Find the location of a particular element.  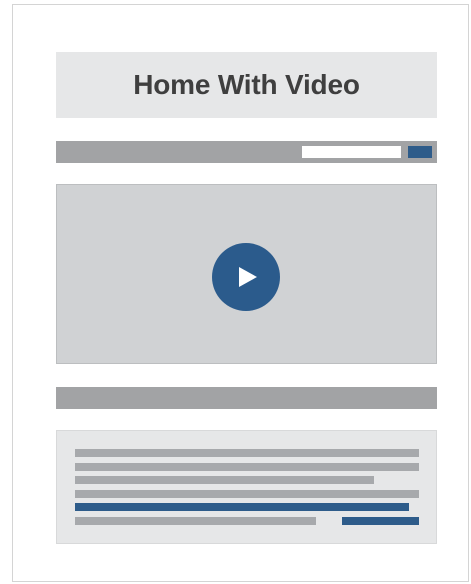

play-button is located at coordinates (246, 277).